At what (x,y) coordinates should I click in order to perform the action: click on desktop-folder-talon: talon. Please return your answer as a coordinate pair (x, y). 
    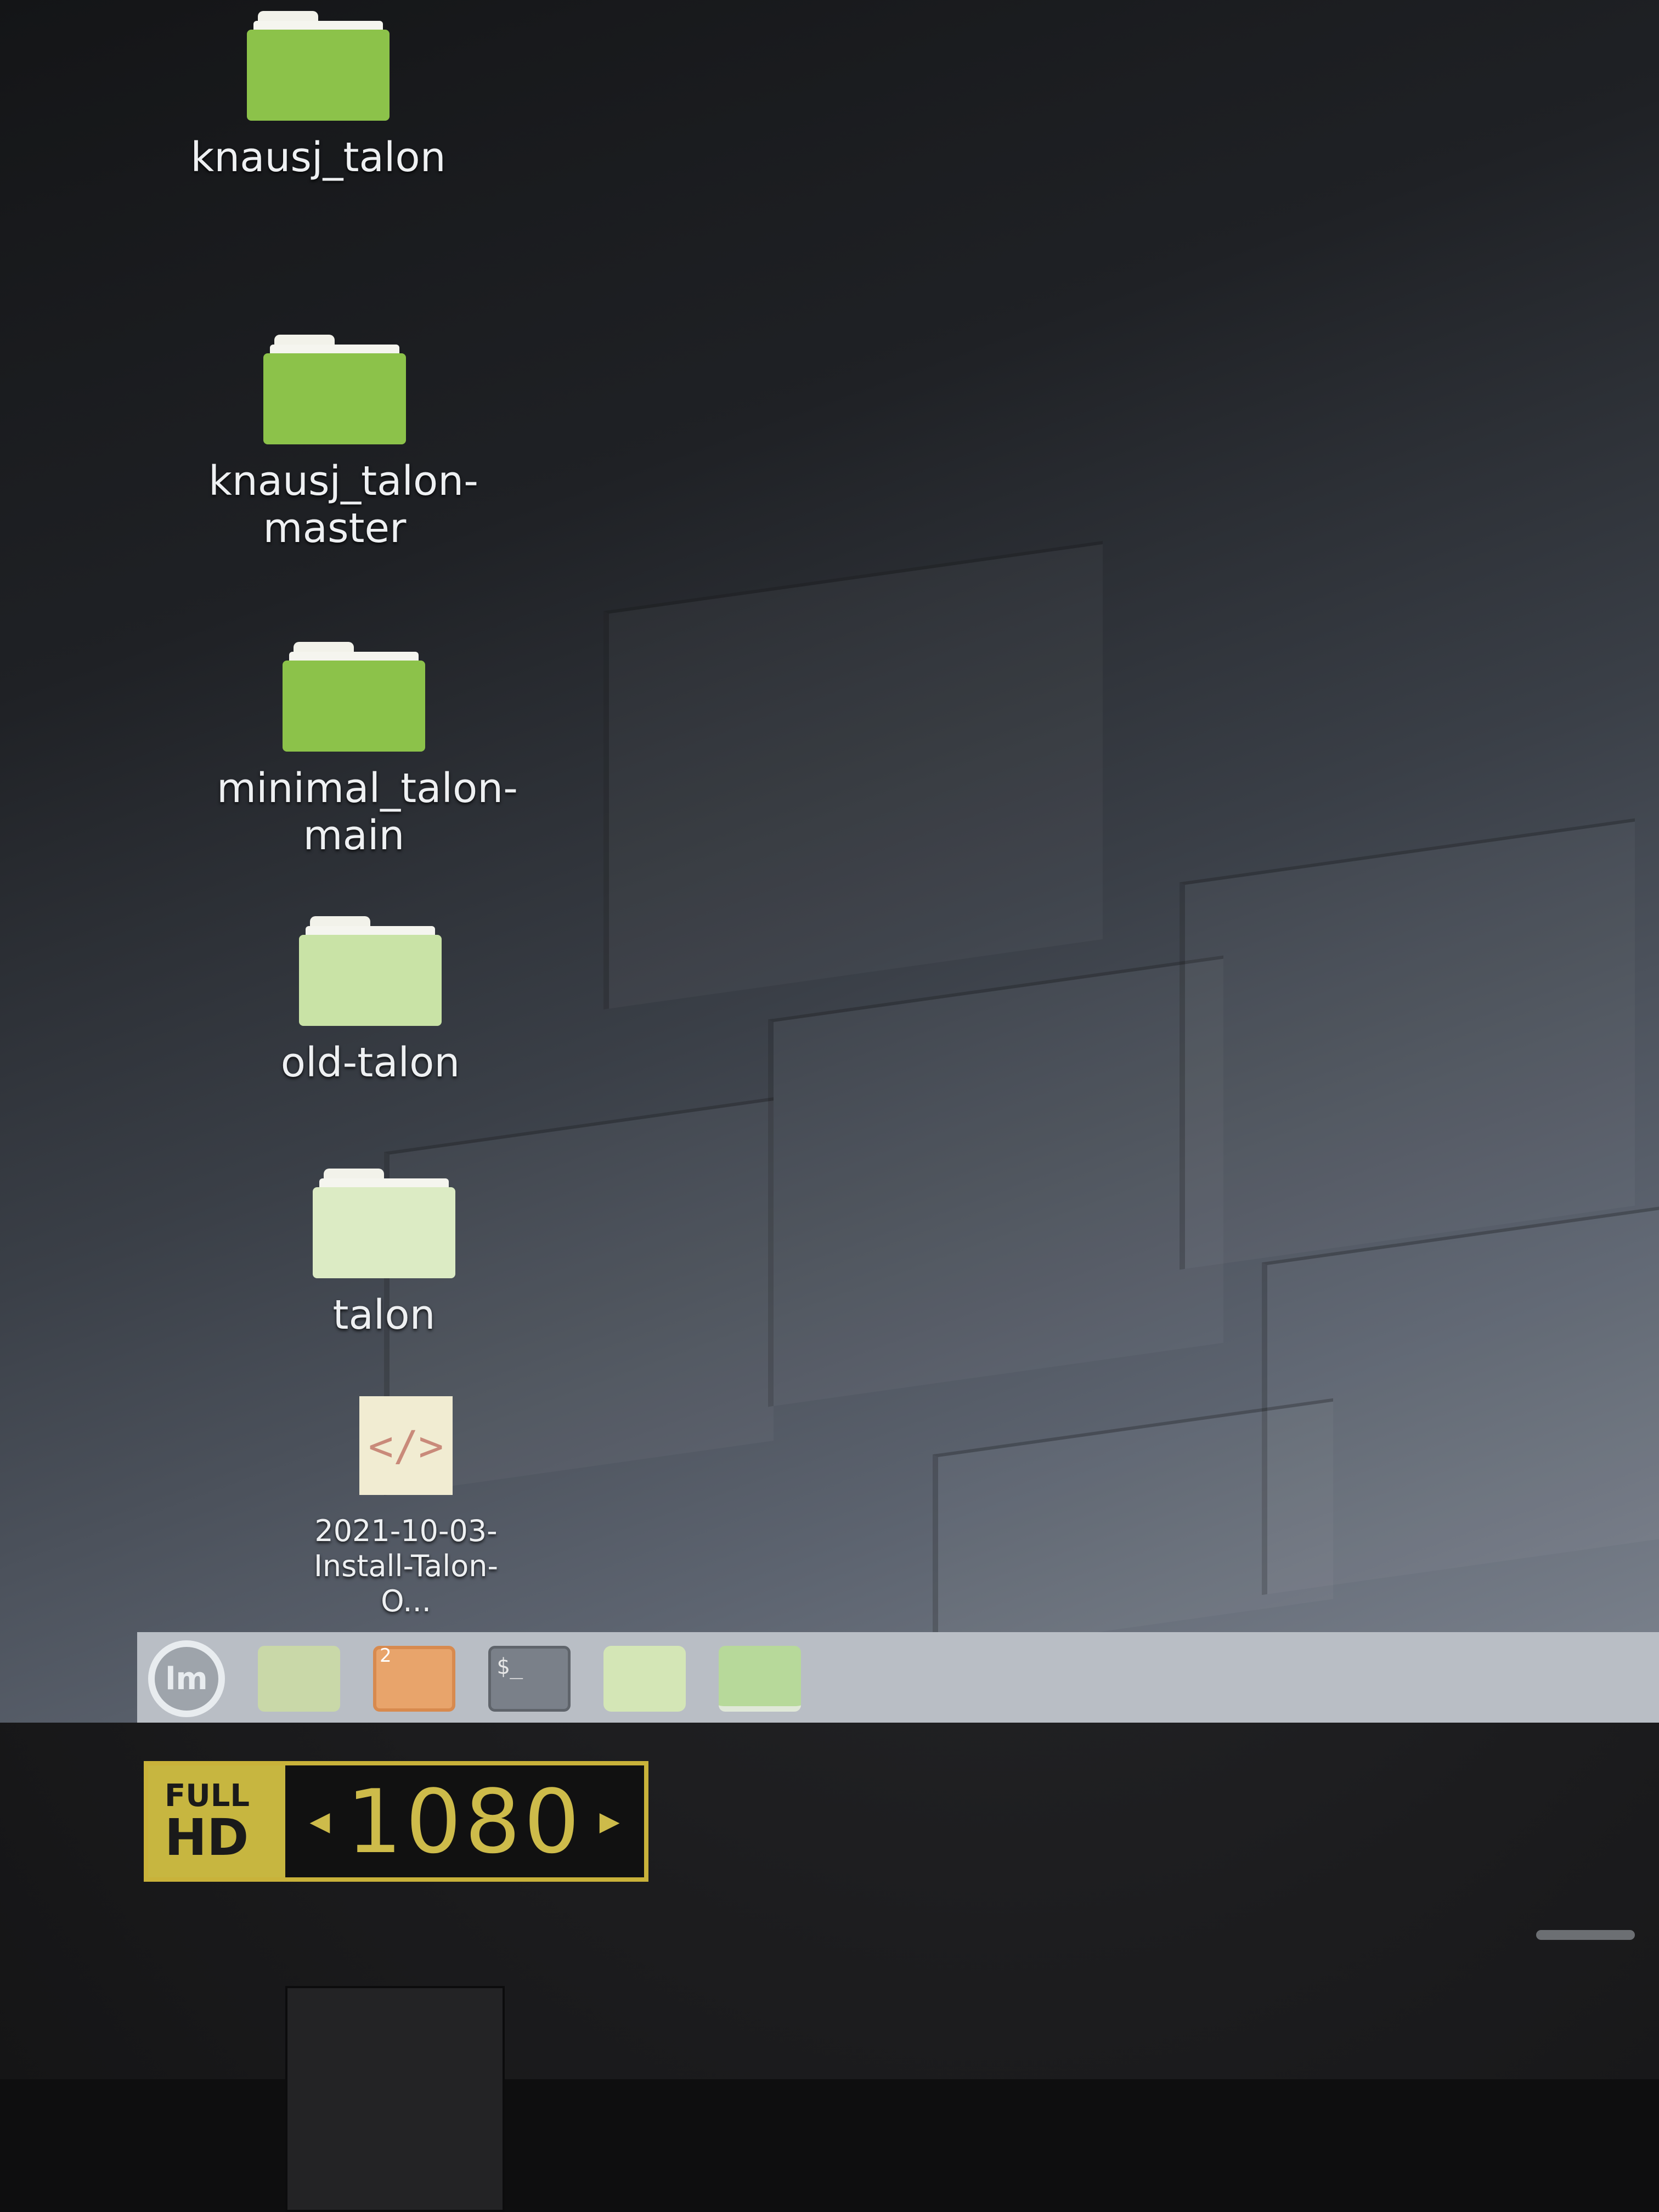
    Looking at the image, I should click on (384, 1254).